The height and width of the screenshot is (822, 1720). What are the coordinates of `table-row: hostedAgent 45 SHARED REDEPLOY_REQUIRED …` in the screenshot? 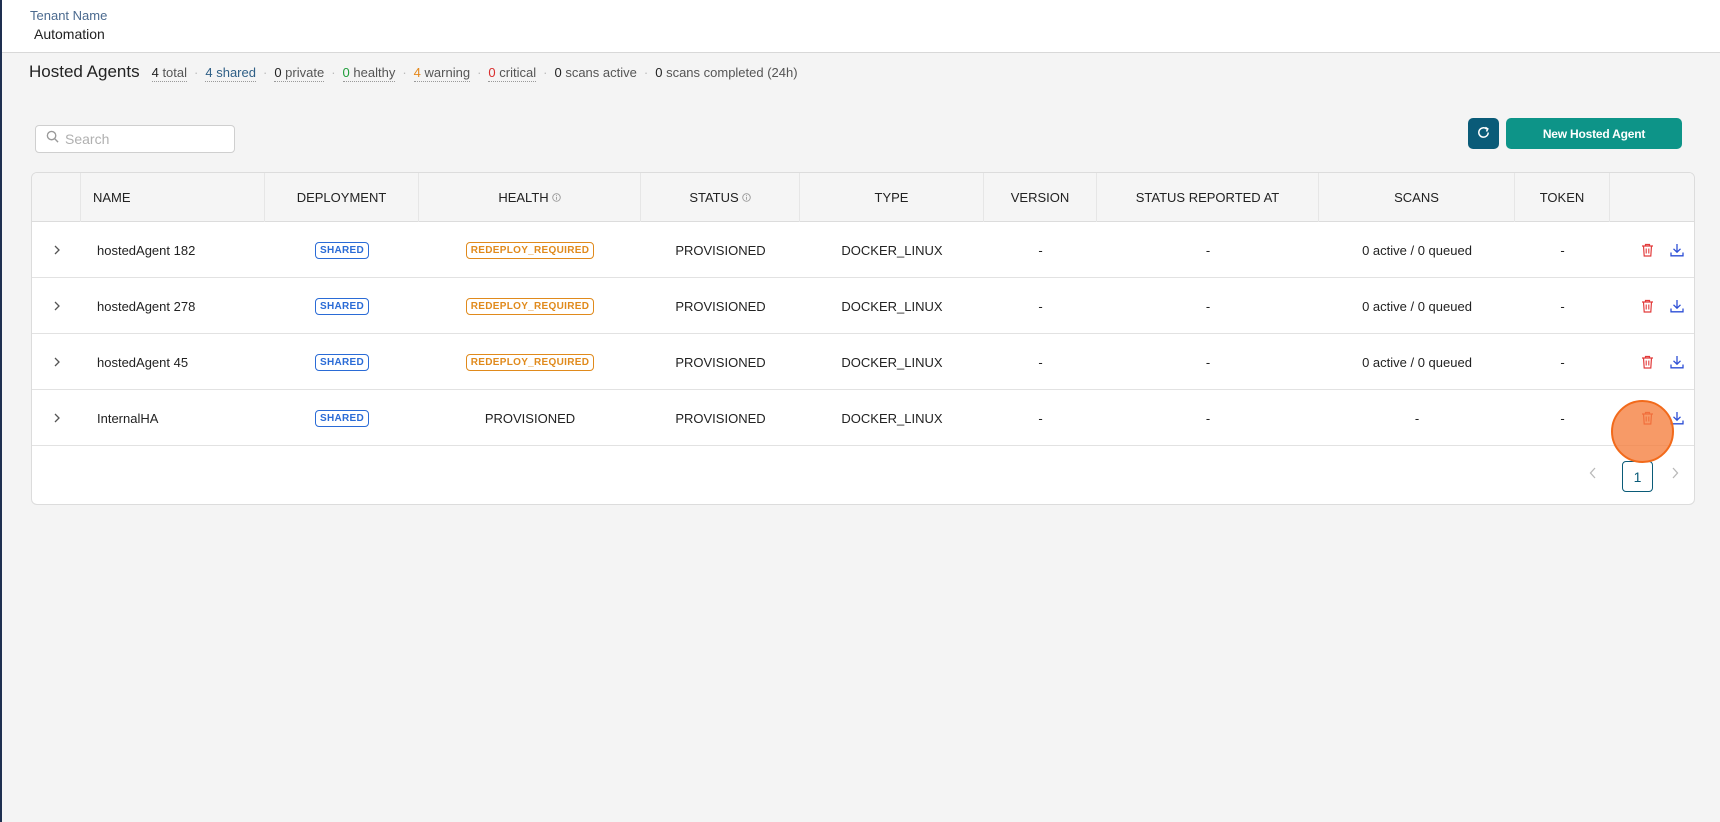 It's located at (863, 362).